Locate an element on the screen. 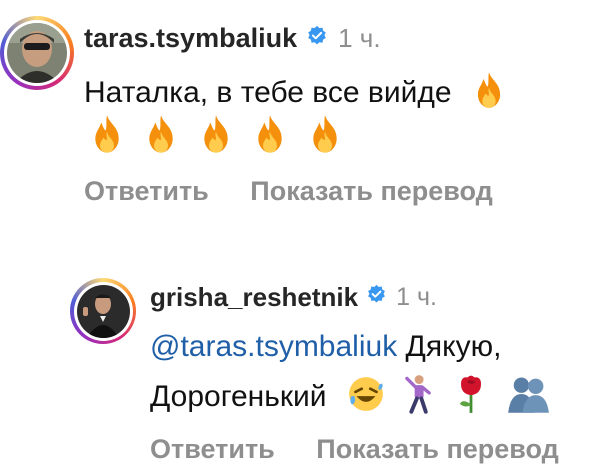 Image resolution: width=600 pixels, height=465 pixels. avatar-photo-grisha is located at coordinates (103, 311).